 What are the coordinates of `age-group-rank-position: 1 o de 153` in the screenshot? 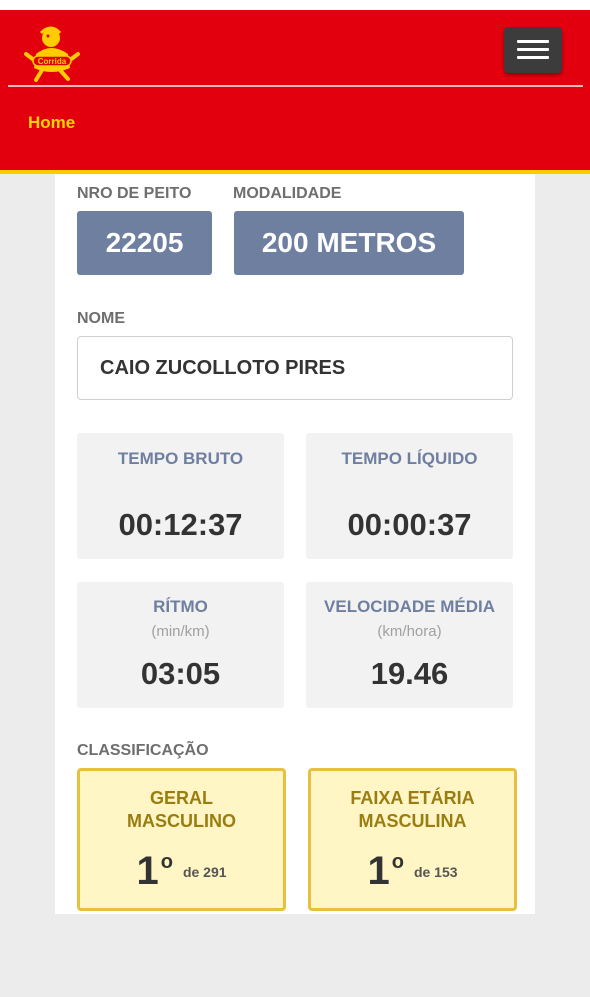 It's located at (412, 871).